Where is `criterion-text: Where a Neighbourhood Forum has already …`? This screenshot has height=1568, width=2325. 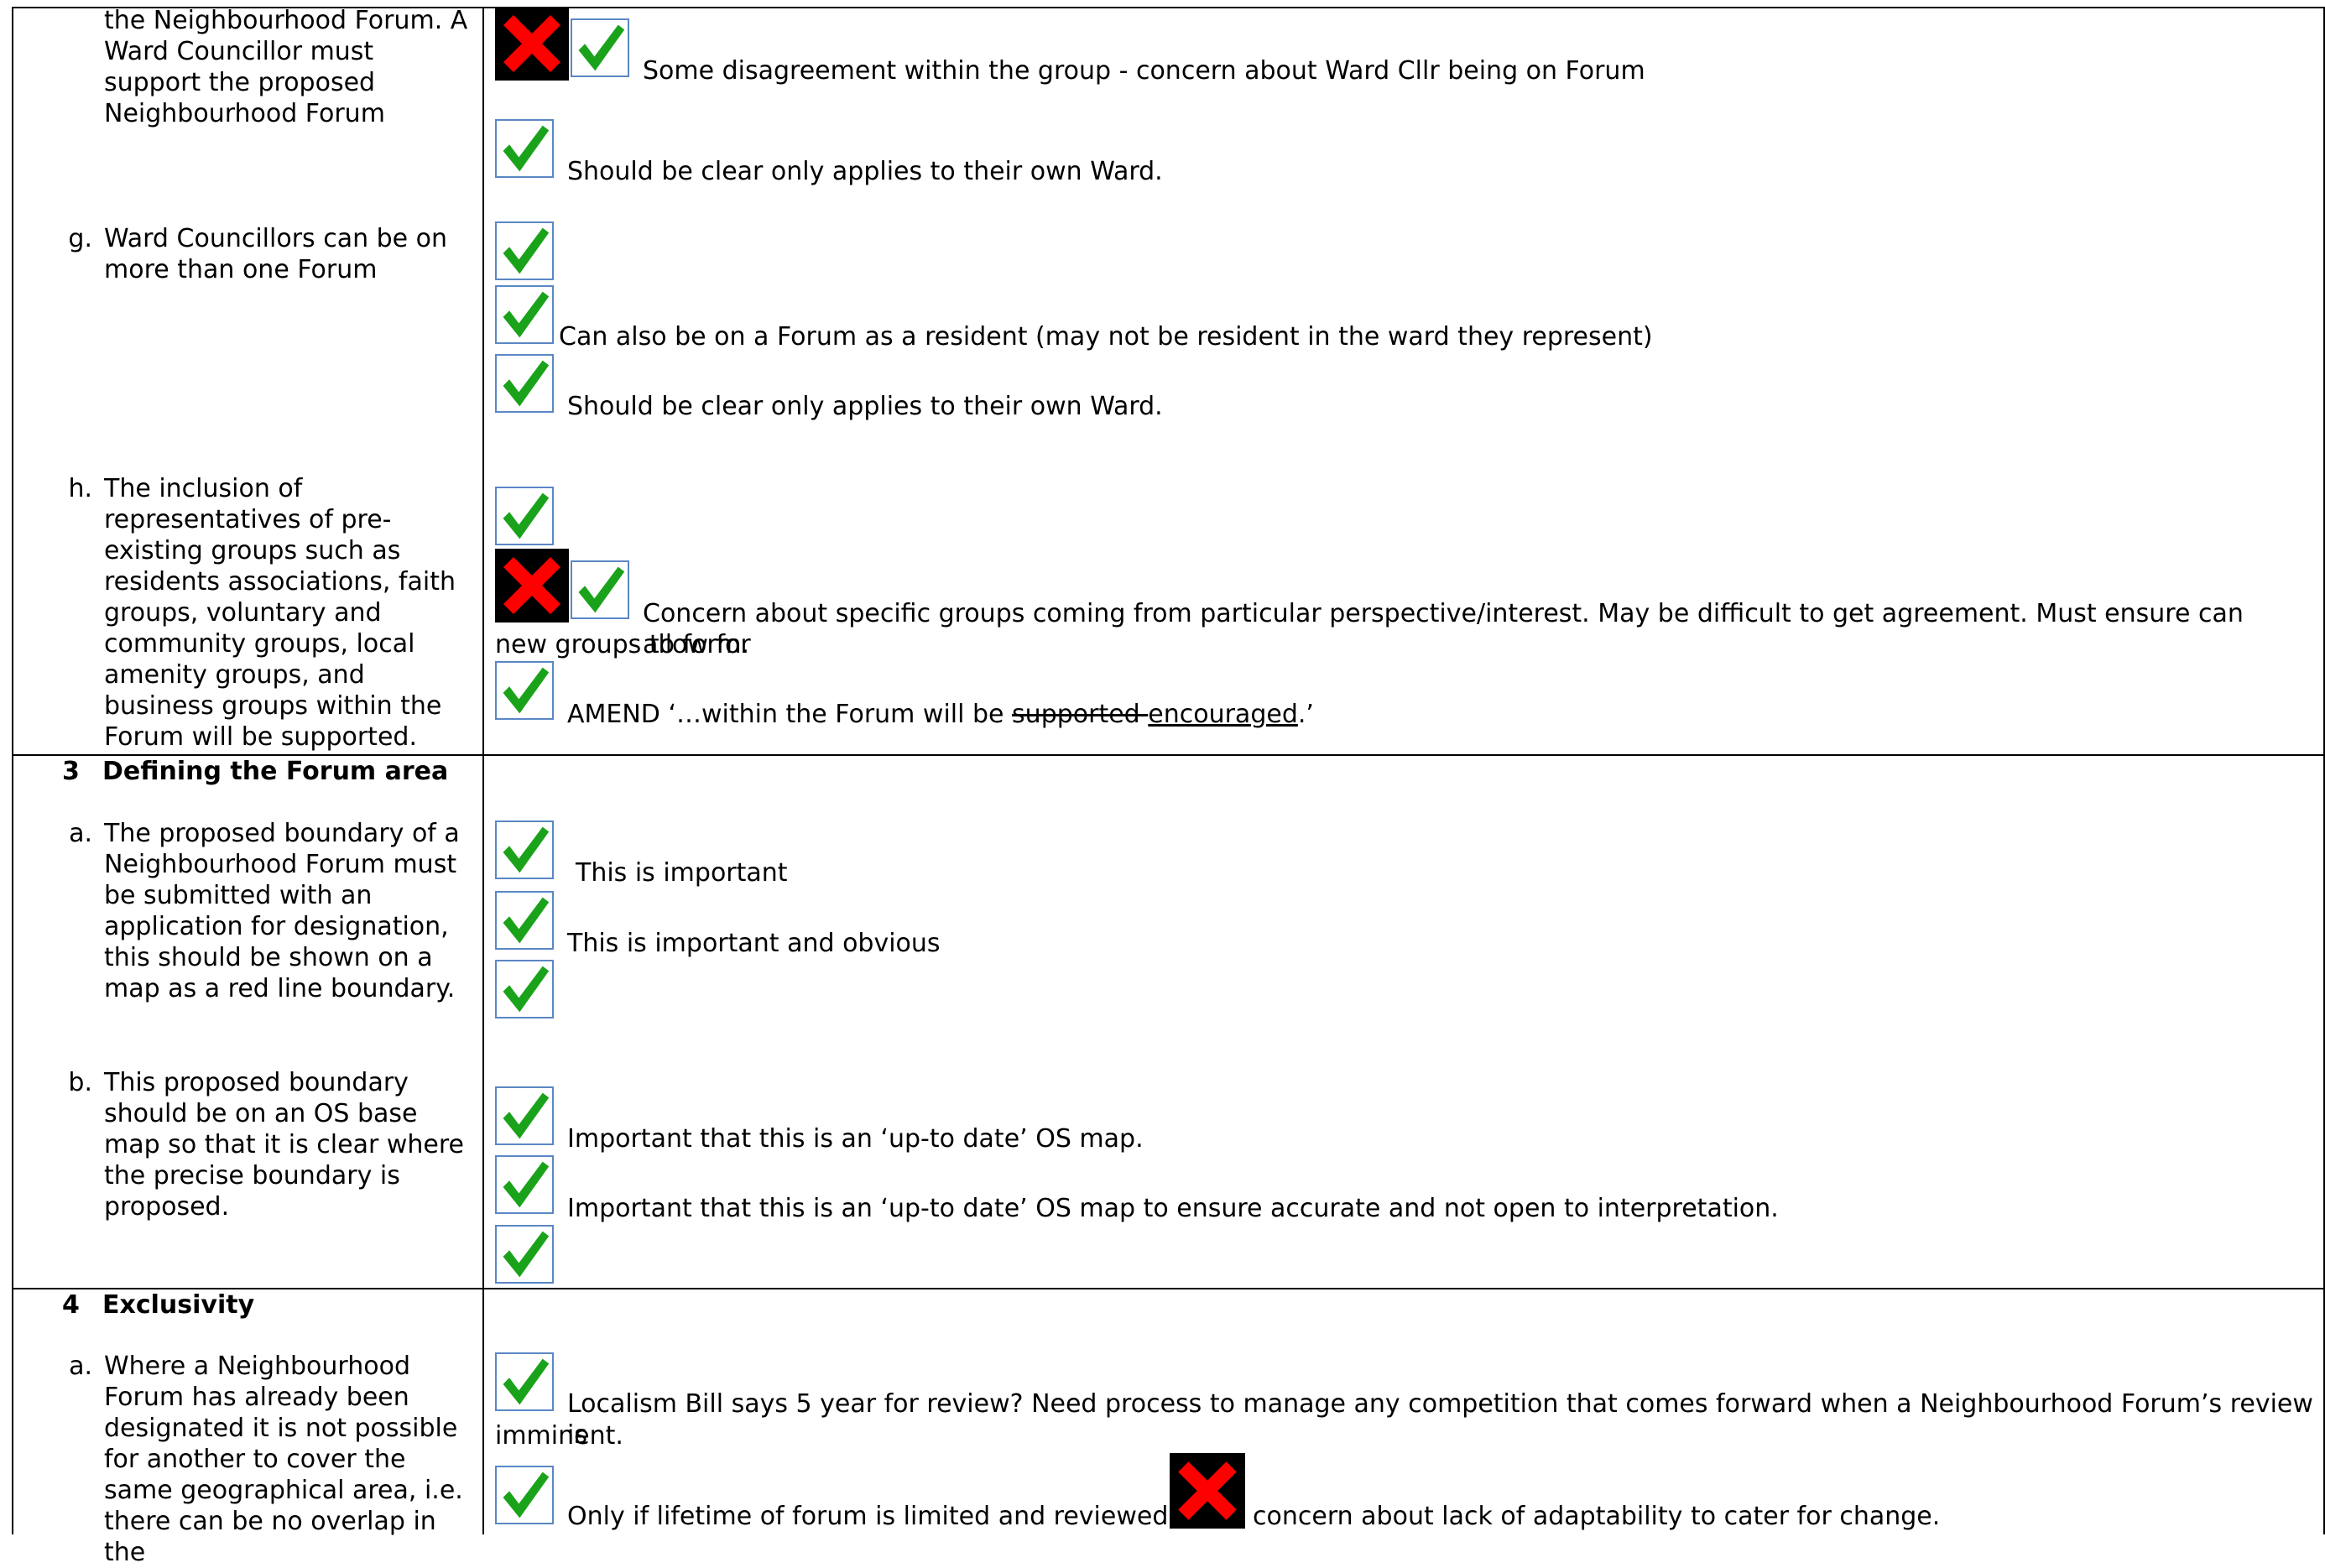 criterion-text: Where a Neighbourhood Forum has already … is located at coordinates (283, 1460).